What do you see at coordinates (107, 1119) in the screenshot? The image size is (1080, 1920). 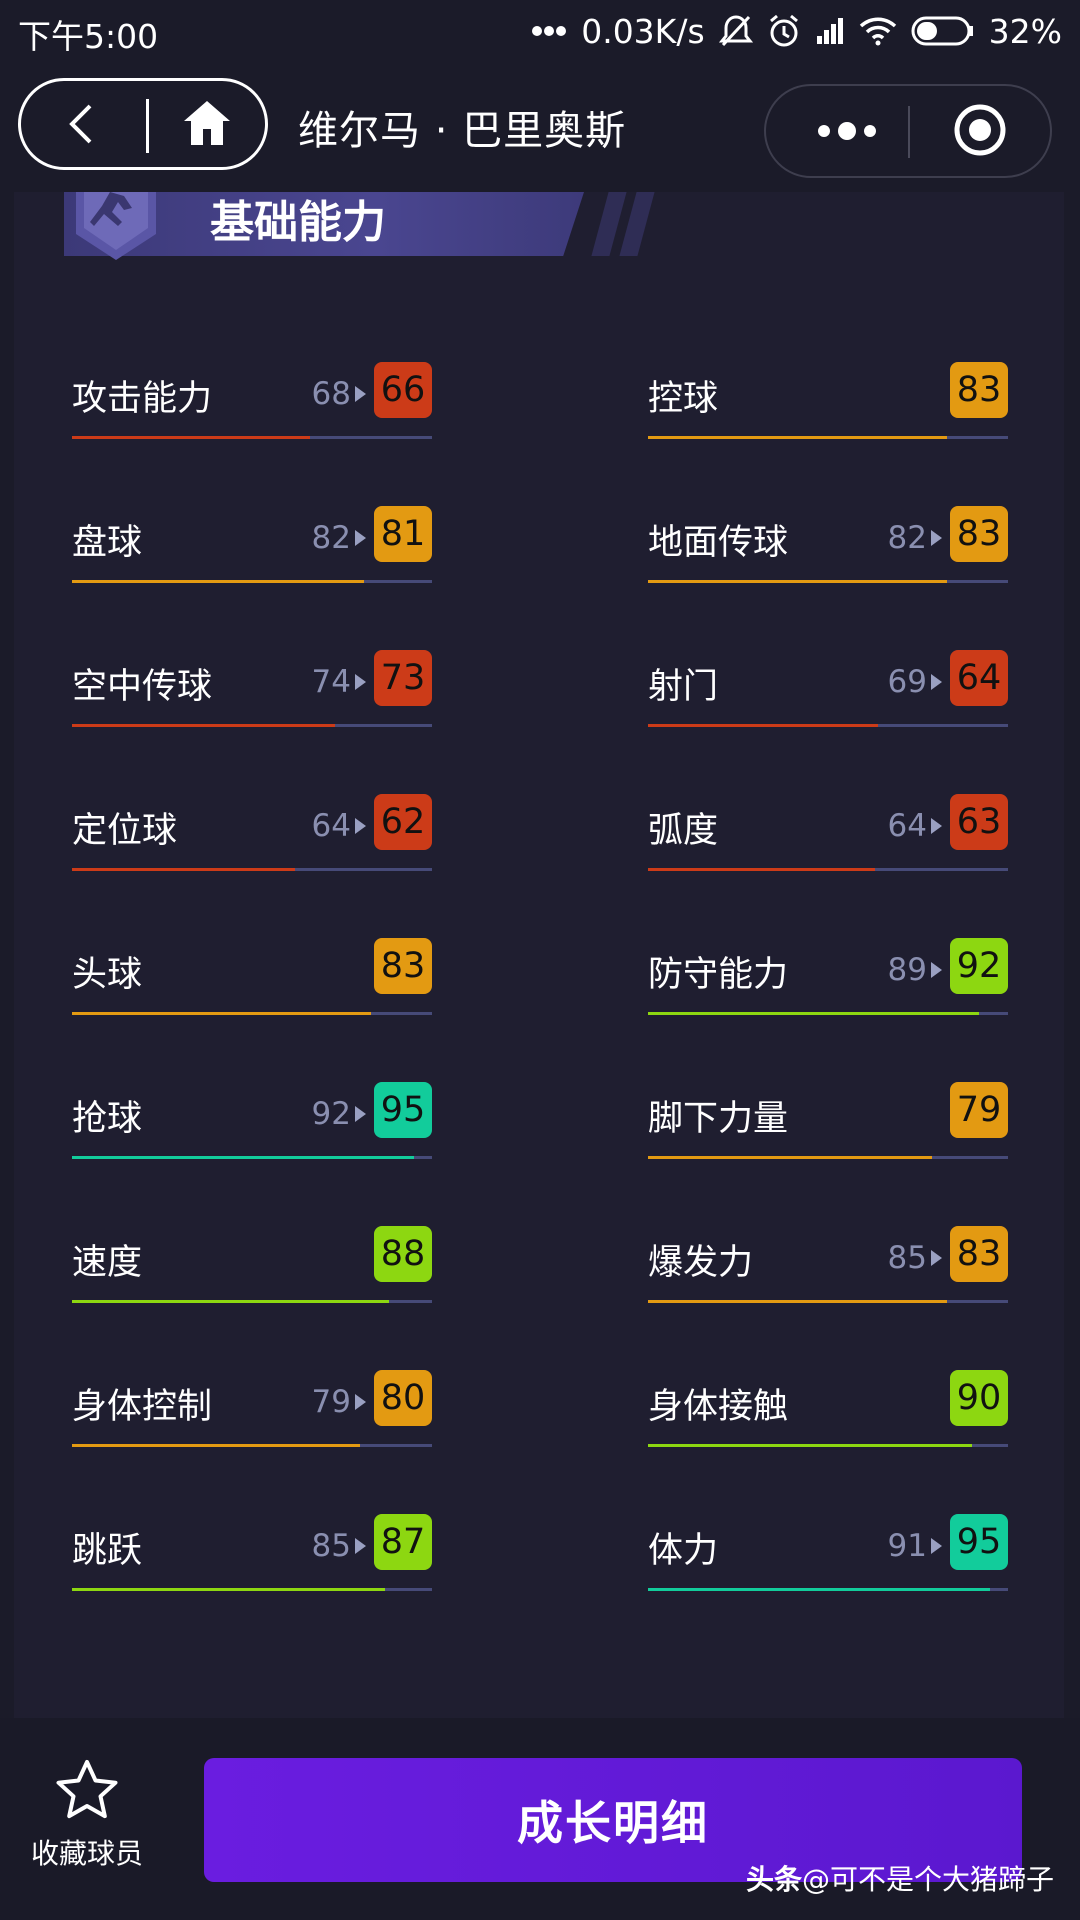 I see `stat-label: 抢球` at bounding box center [107, 1119].